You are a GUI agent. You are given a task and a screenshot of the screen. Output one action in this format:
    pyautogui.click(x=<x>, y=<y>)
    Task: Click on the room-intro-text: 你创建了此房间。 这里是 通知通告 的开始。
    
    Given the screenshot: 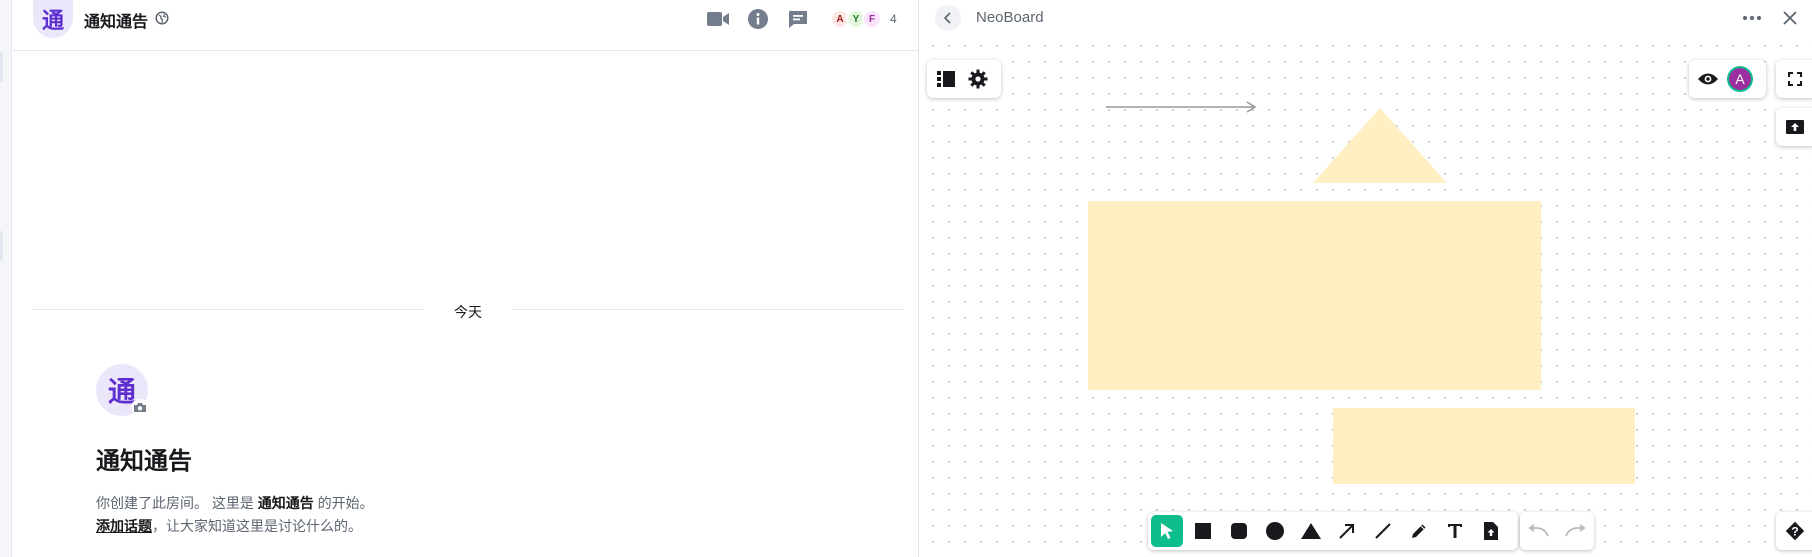 What is the action you would take?
    pyautogui.click(x=235, y=503)
    